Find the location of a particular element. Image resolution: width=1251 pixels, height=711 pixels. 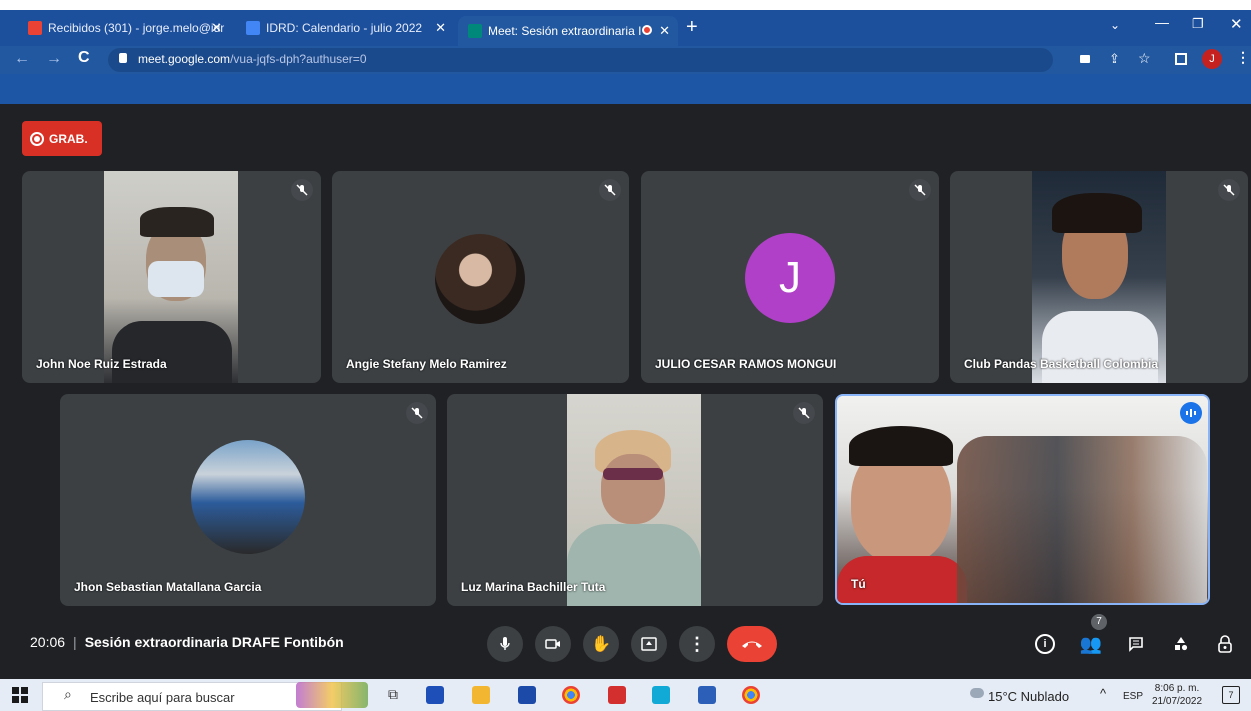

taskbar-clock: 8:06 p. m. 21/07/2022 is located at coordinates (1177, 695).